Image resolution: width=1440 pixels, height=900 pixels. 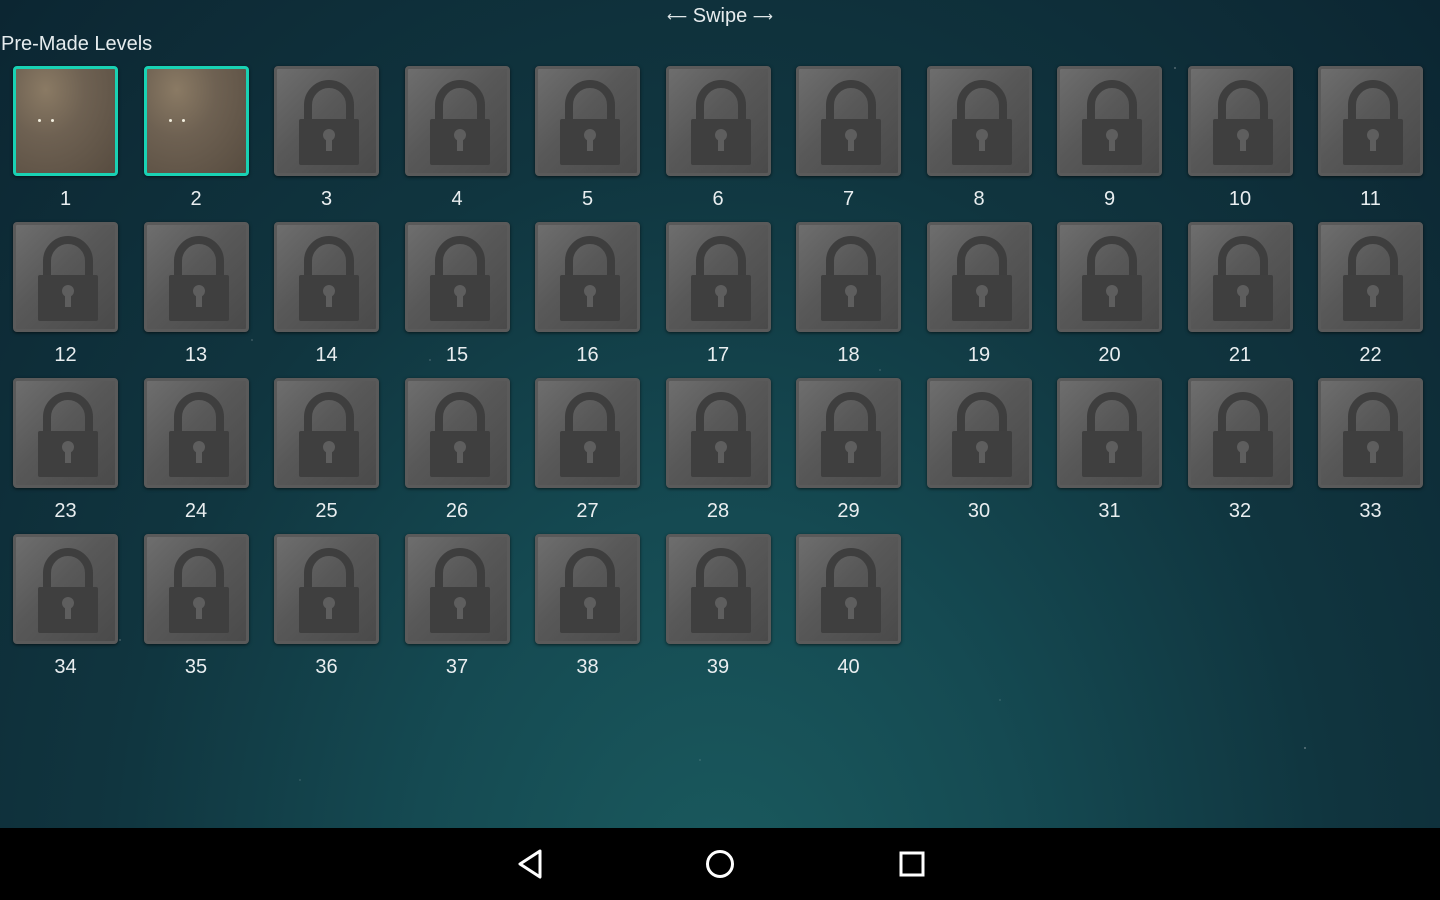 What do you see at coordinates (326, 511) in the screenshot?
I see `level-number: 25` at bounding box center [326, 511].